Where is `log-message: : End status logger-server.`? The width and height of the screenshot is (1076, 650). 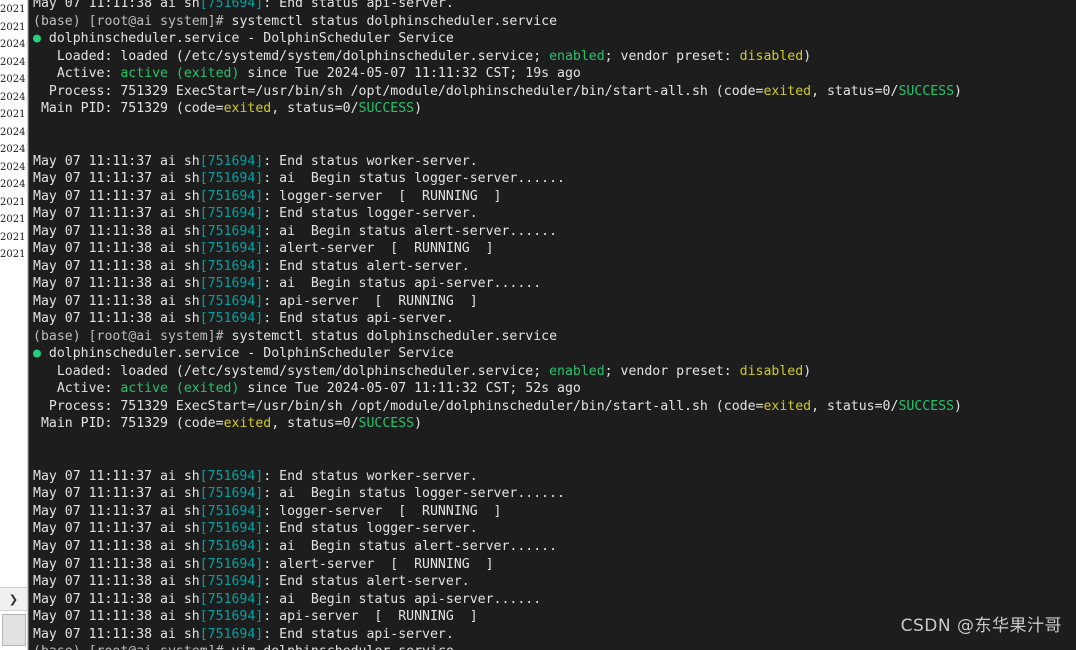 log-message: : End status logger-server. is located at coordinates (370, 529).